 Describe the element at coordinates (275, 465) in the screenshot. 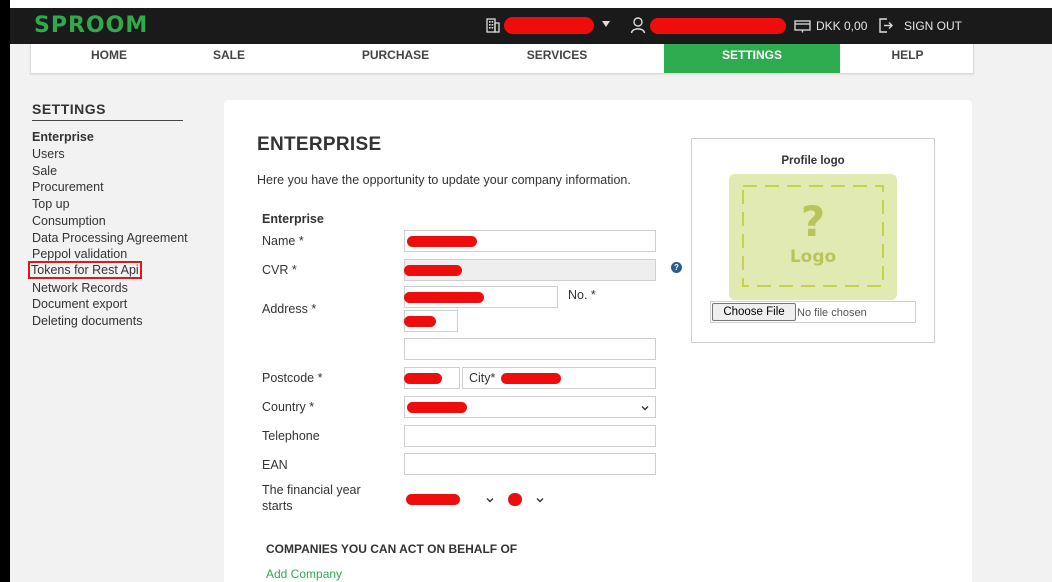

I see `ean-label: EAN` at that location.